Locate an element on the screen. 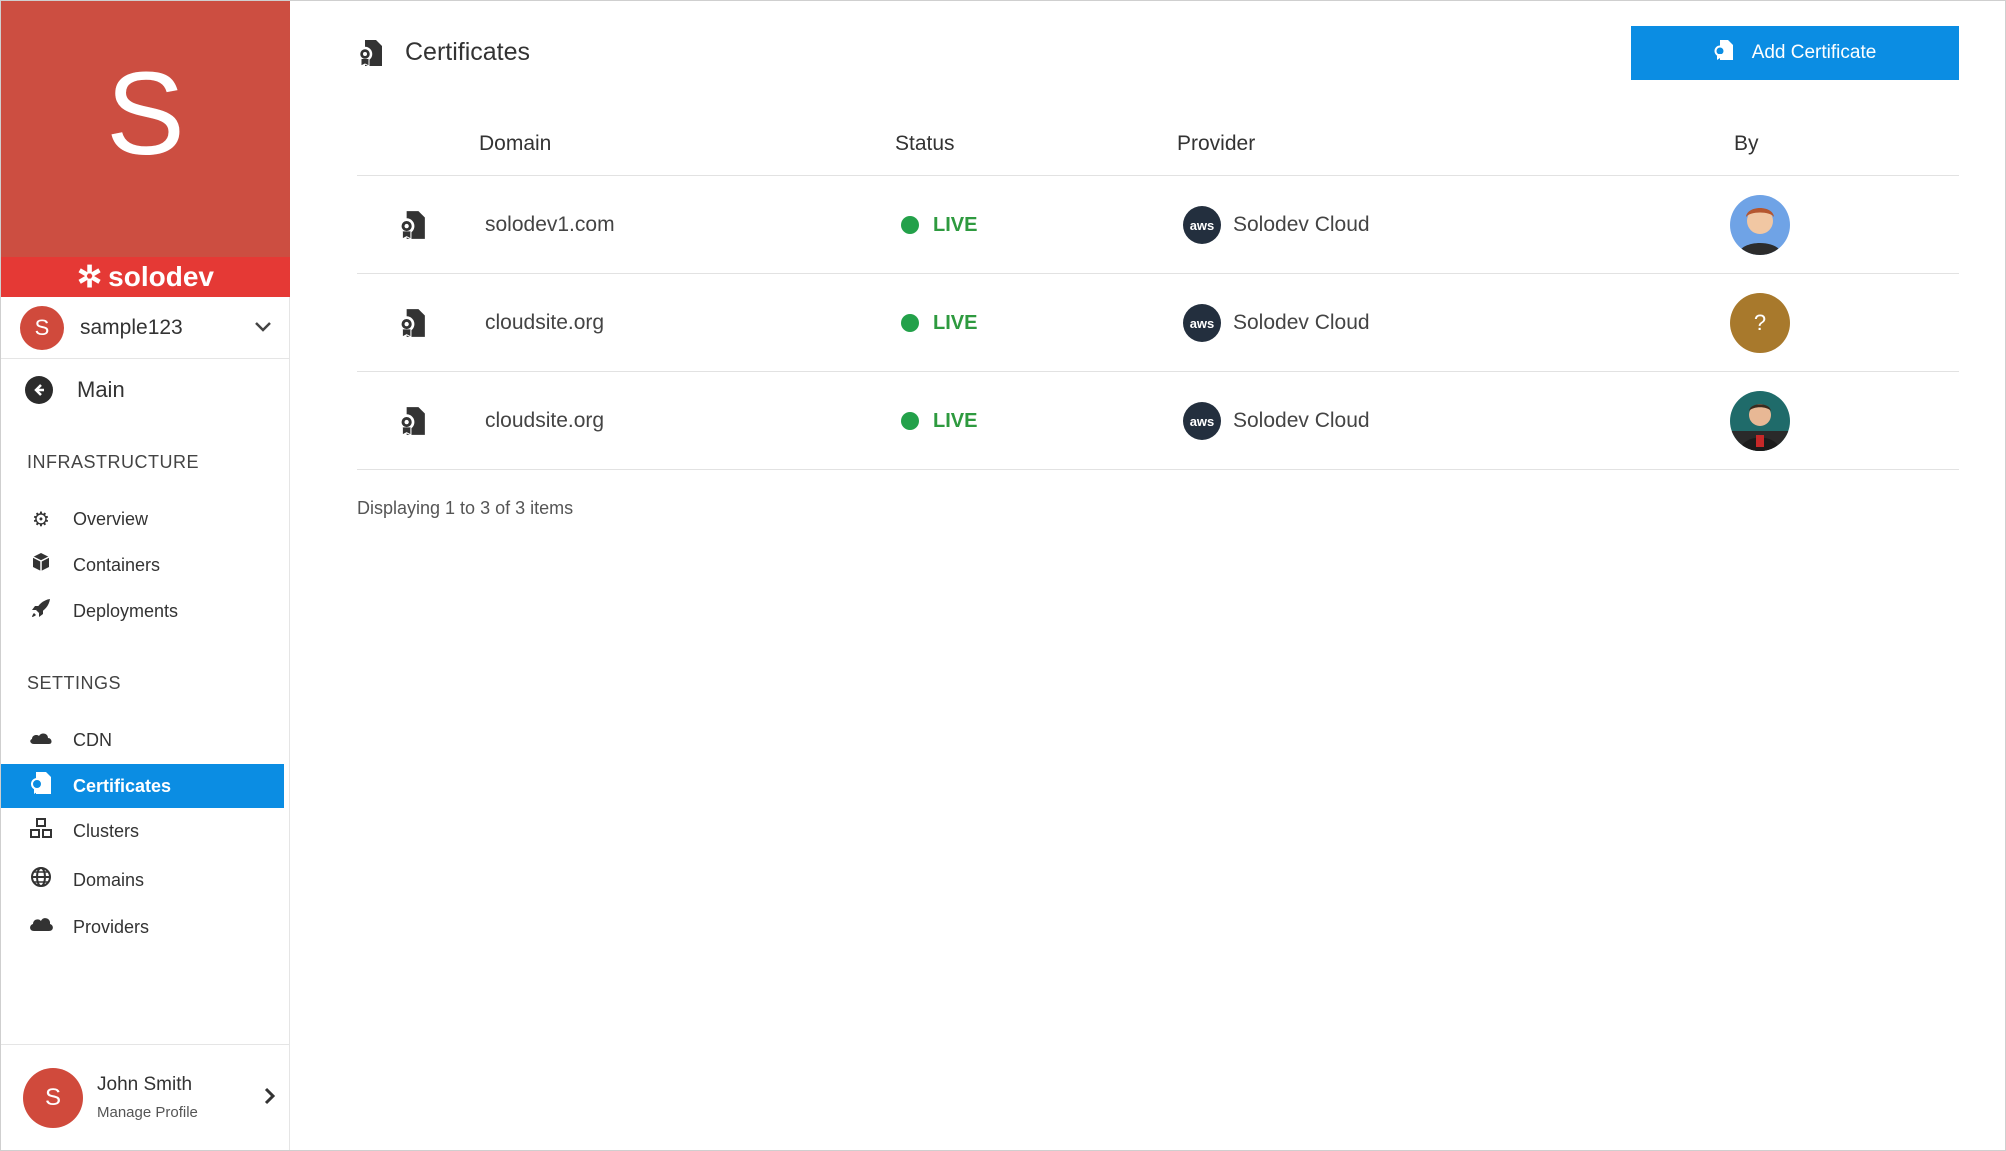 Image resolution: width=2006 pixels, height=1151 pixels. table-row: solodev1.com LIVE aws Solodev Cloud is located at coordinates (1158, 225).